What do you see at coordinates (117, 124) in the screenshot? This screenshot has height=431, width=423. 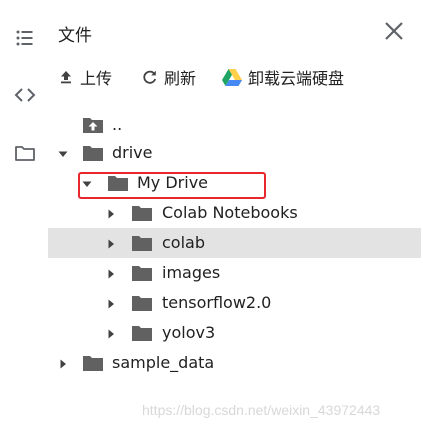 I see `tree-item-label: ..` at bounding box center [117, 124].